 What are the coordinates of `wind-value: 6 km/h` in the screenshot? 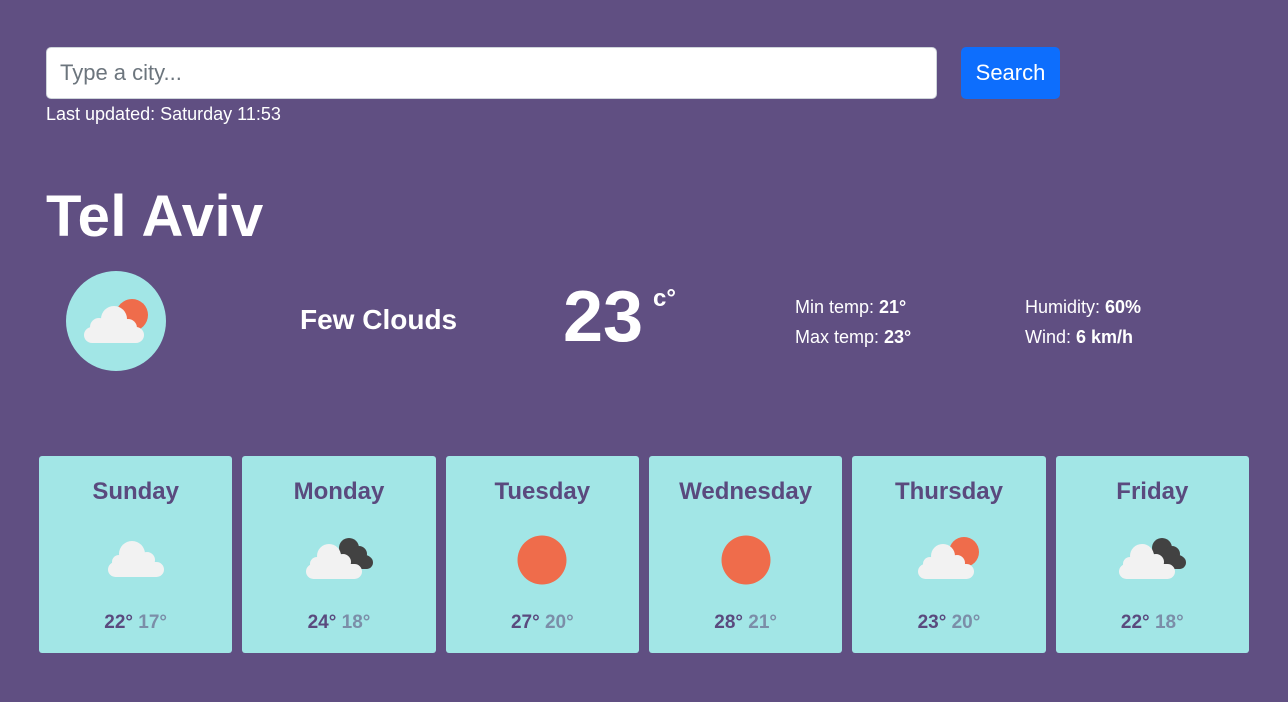 It's located at (1105, 337).